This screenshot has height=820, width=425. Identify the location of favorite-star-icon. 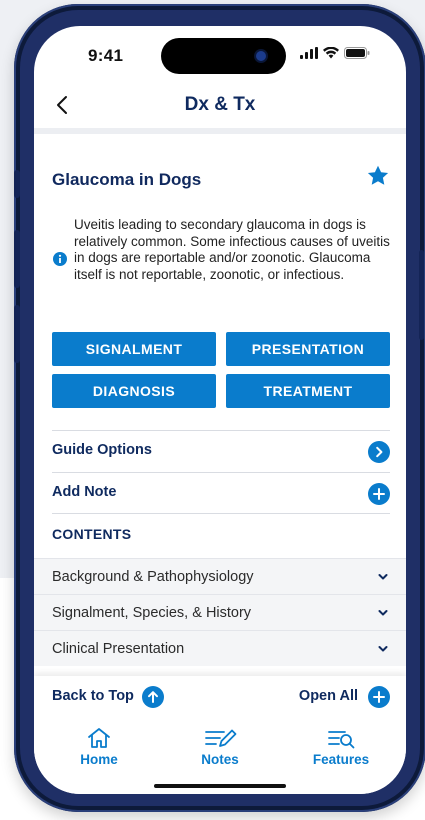
(378, 176).